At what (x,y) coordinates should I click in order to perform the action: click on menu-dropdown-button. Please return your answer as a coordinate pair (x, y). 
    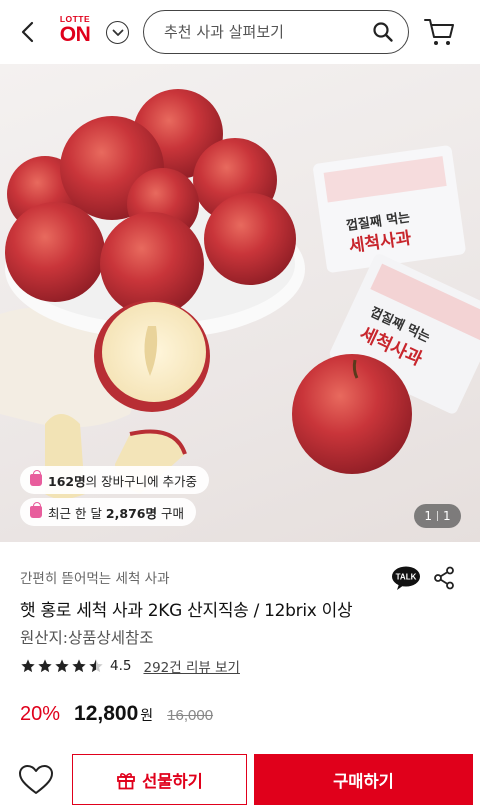
    Looking at the image, I should click on (117, 32).